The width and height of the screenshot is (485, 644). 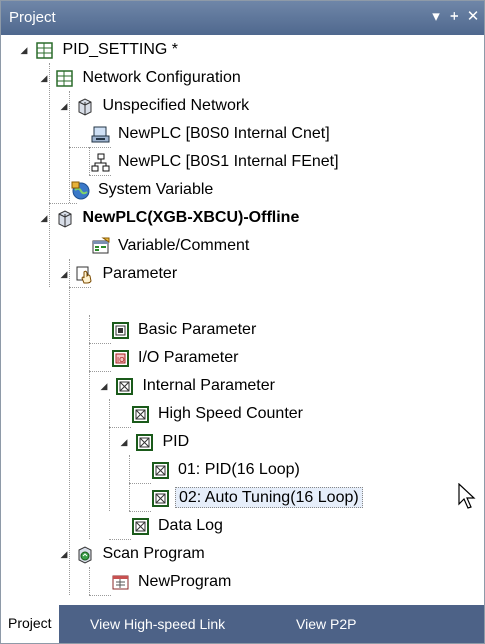 What do you see at coordinates (169, 218) in the screenshot?
I see `tree-node-plc: ◢ NewPLC(XGB-XBCU)-Offline` at bounding box center [169, 218].